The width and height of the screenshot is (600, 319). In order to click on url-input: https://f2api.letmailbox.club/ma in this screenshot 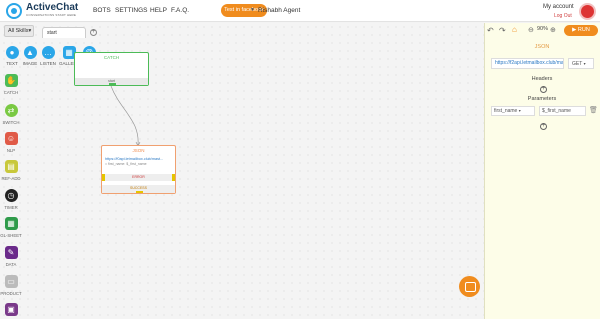, I will do `click(527, 63)`.